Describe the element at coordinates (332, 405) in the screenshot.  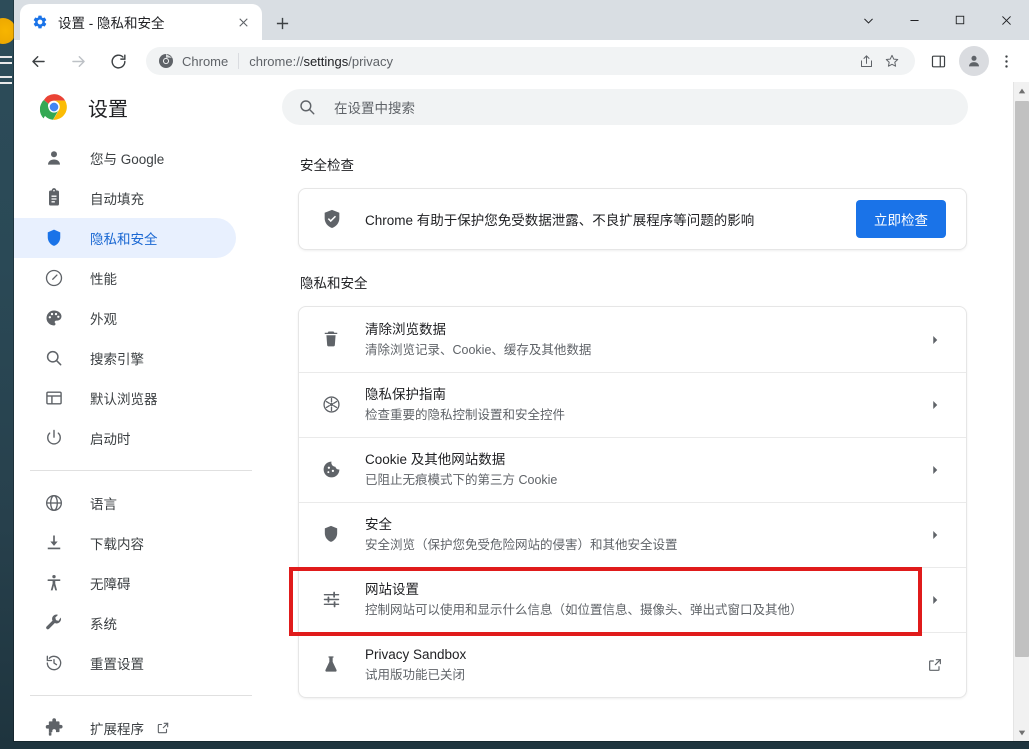
I see `privacy-guide-icon` at that location.